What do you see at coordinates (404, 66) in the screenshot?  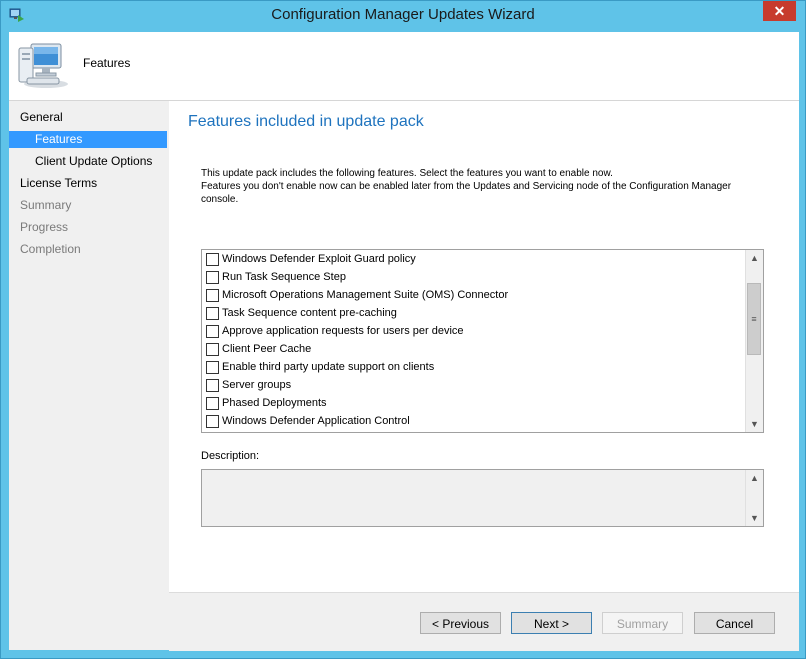 I see `wizard-header: Features` at bounding box center [404, 66].